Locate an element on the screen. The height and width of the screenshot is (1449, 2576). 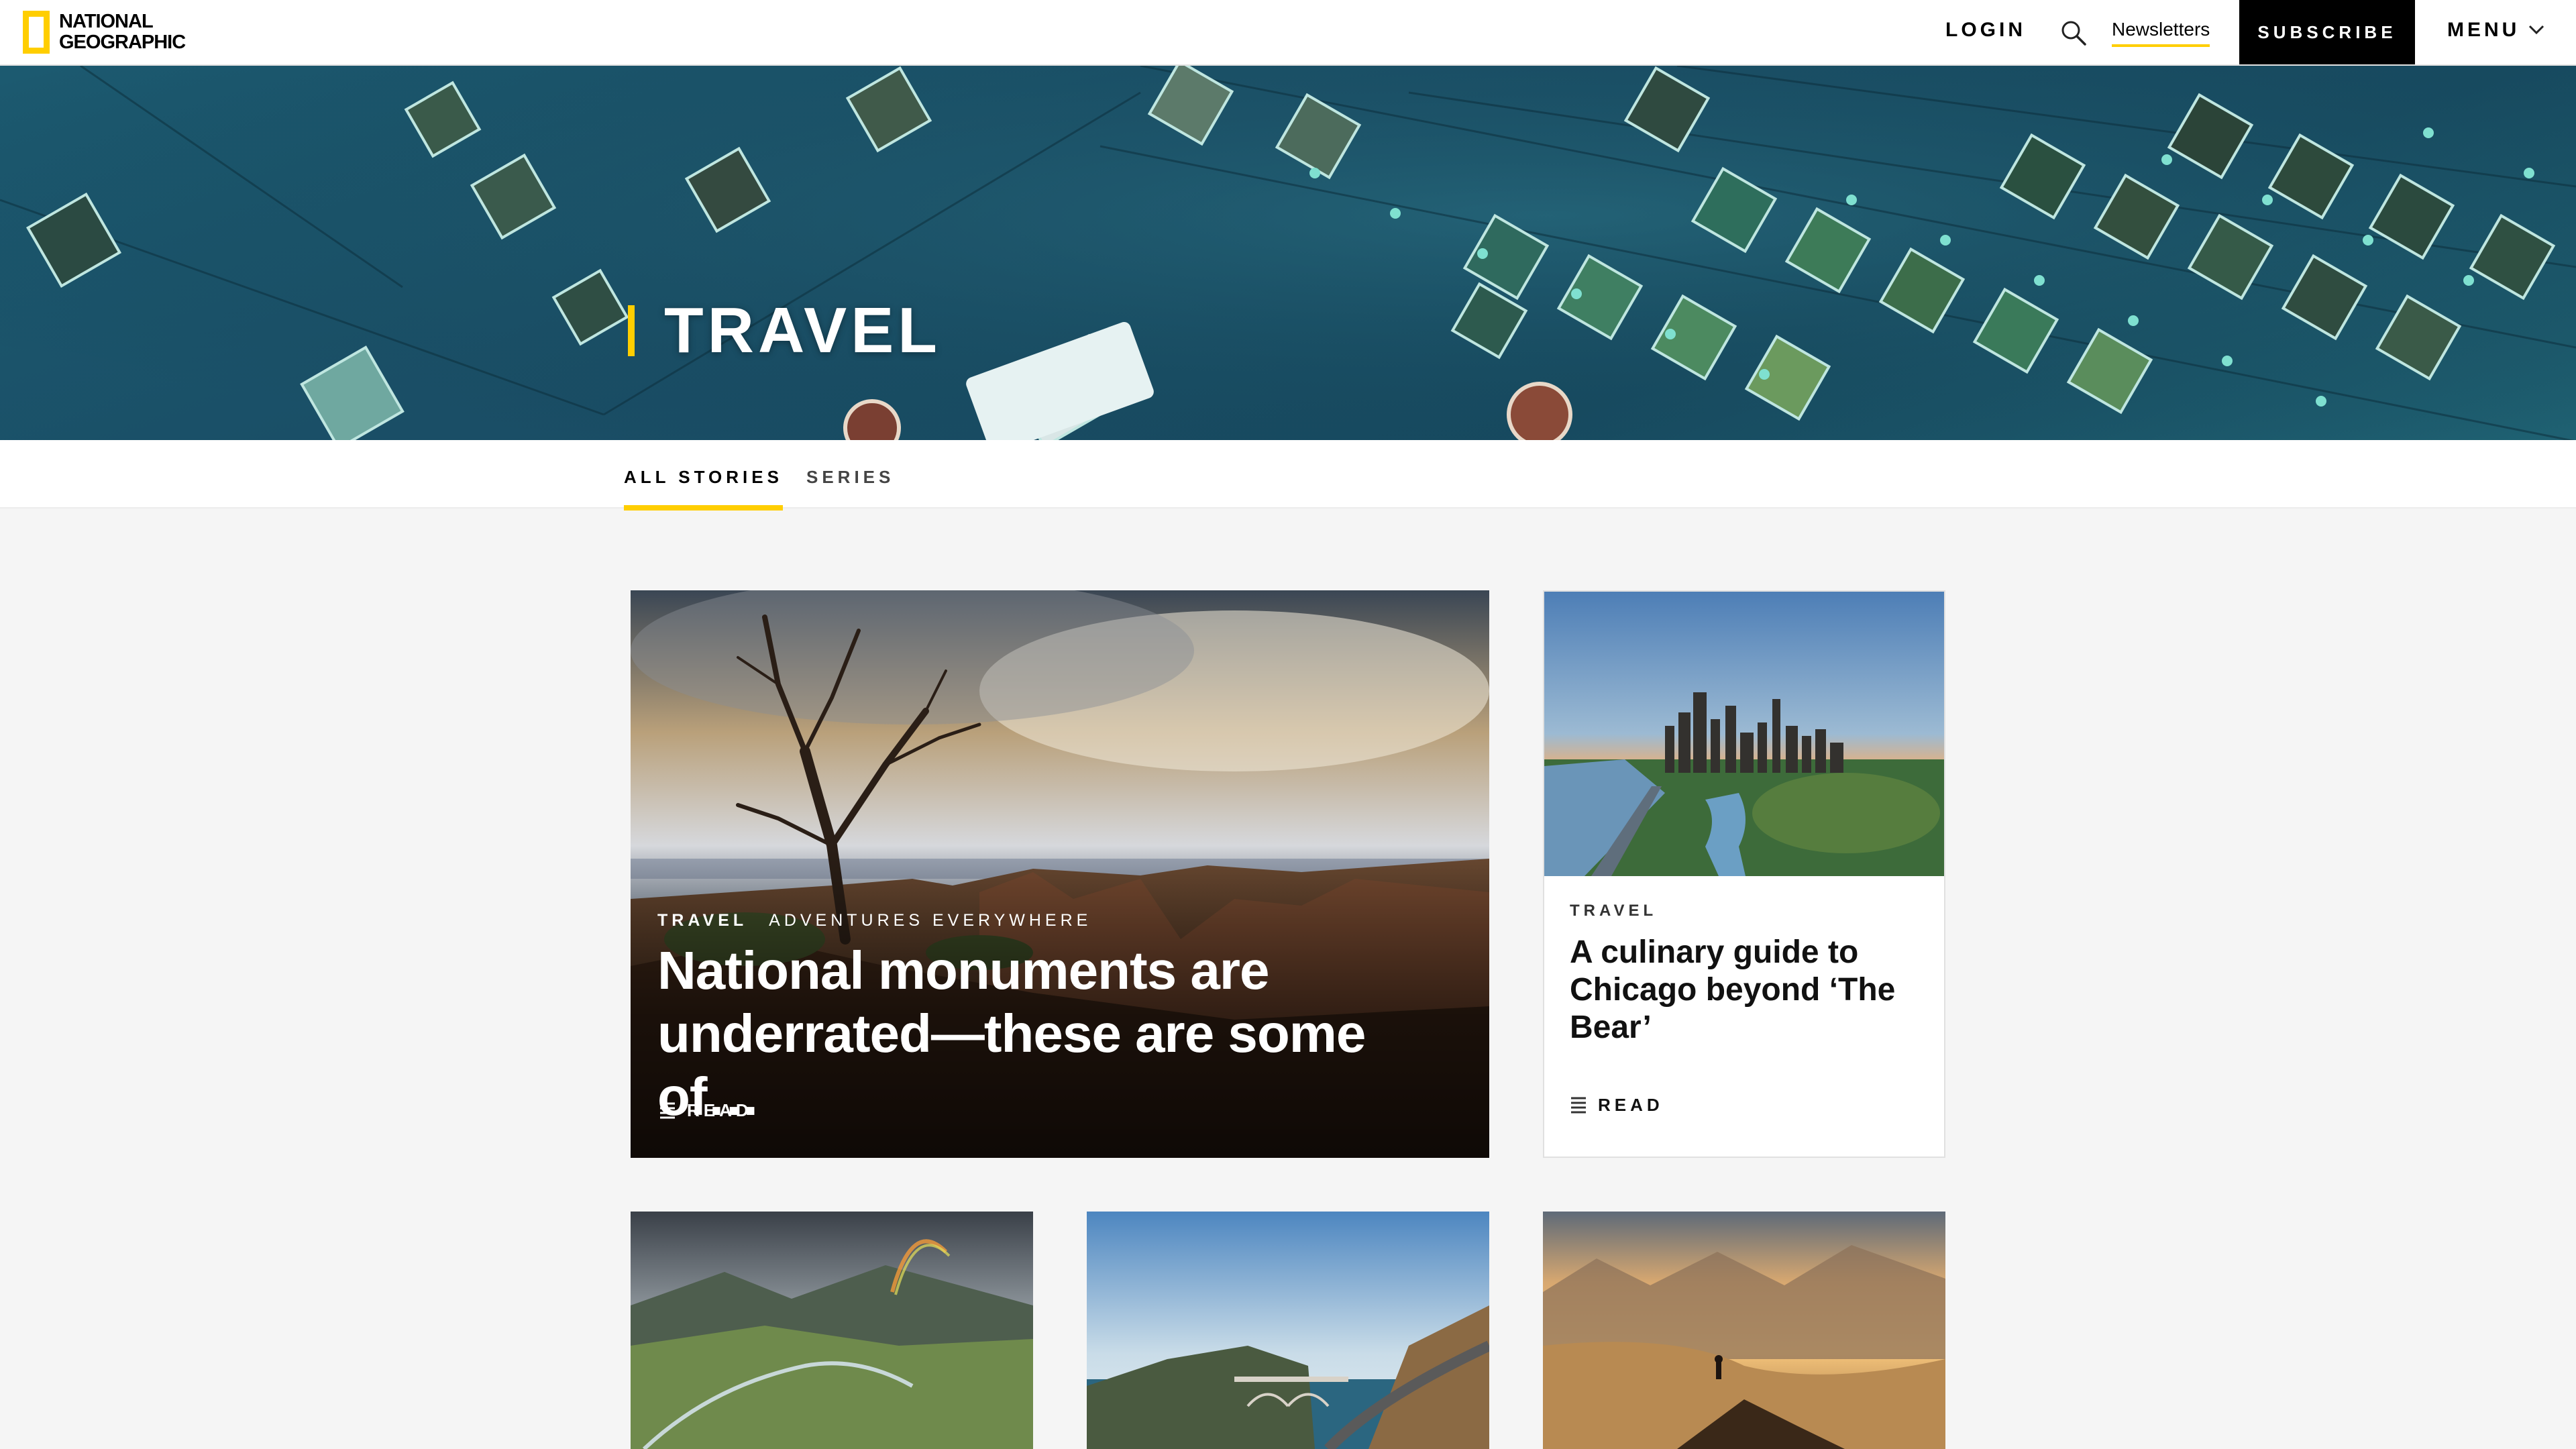
newsletters-link: Newsletters is located at coordinates (2161, 33).